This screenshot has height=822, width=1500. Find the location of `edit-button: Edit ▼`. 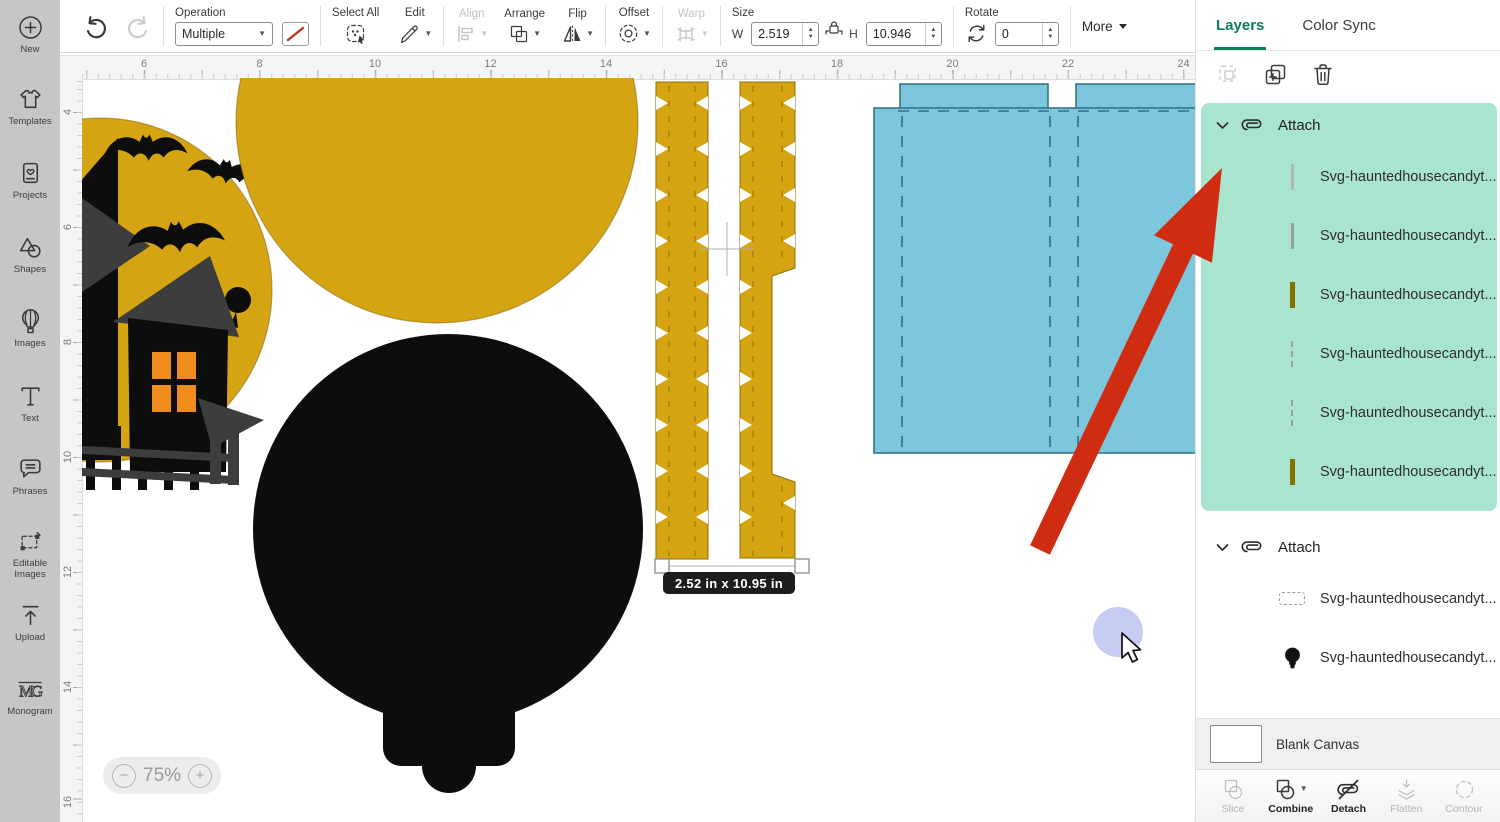

edit-button: Edit ▼ is located at coordinates (414, 26).